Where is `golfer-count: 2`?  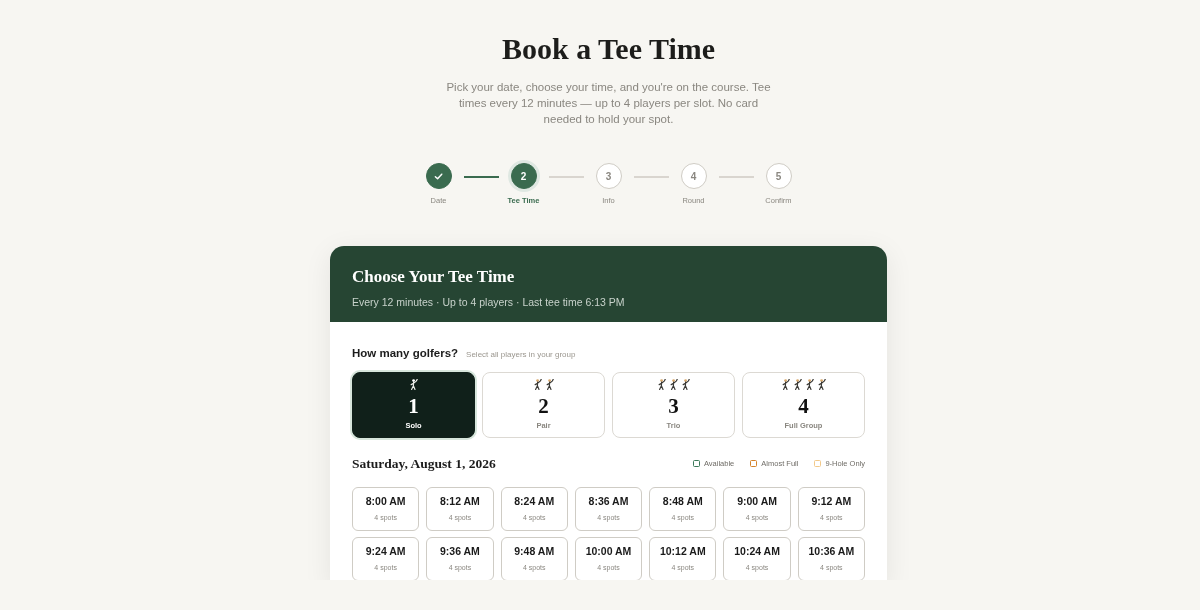
golfer-count: 2 is located at coordinates (543, 406).